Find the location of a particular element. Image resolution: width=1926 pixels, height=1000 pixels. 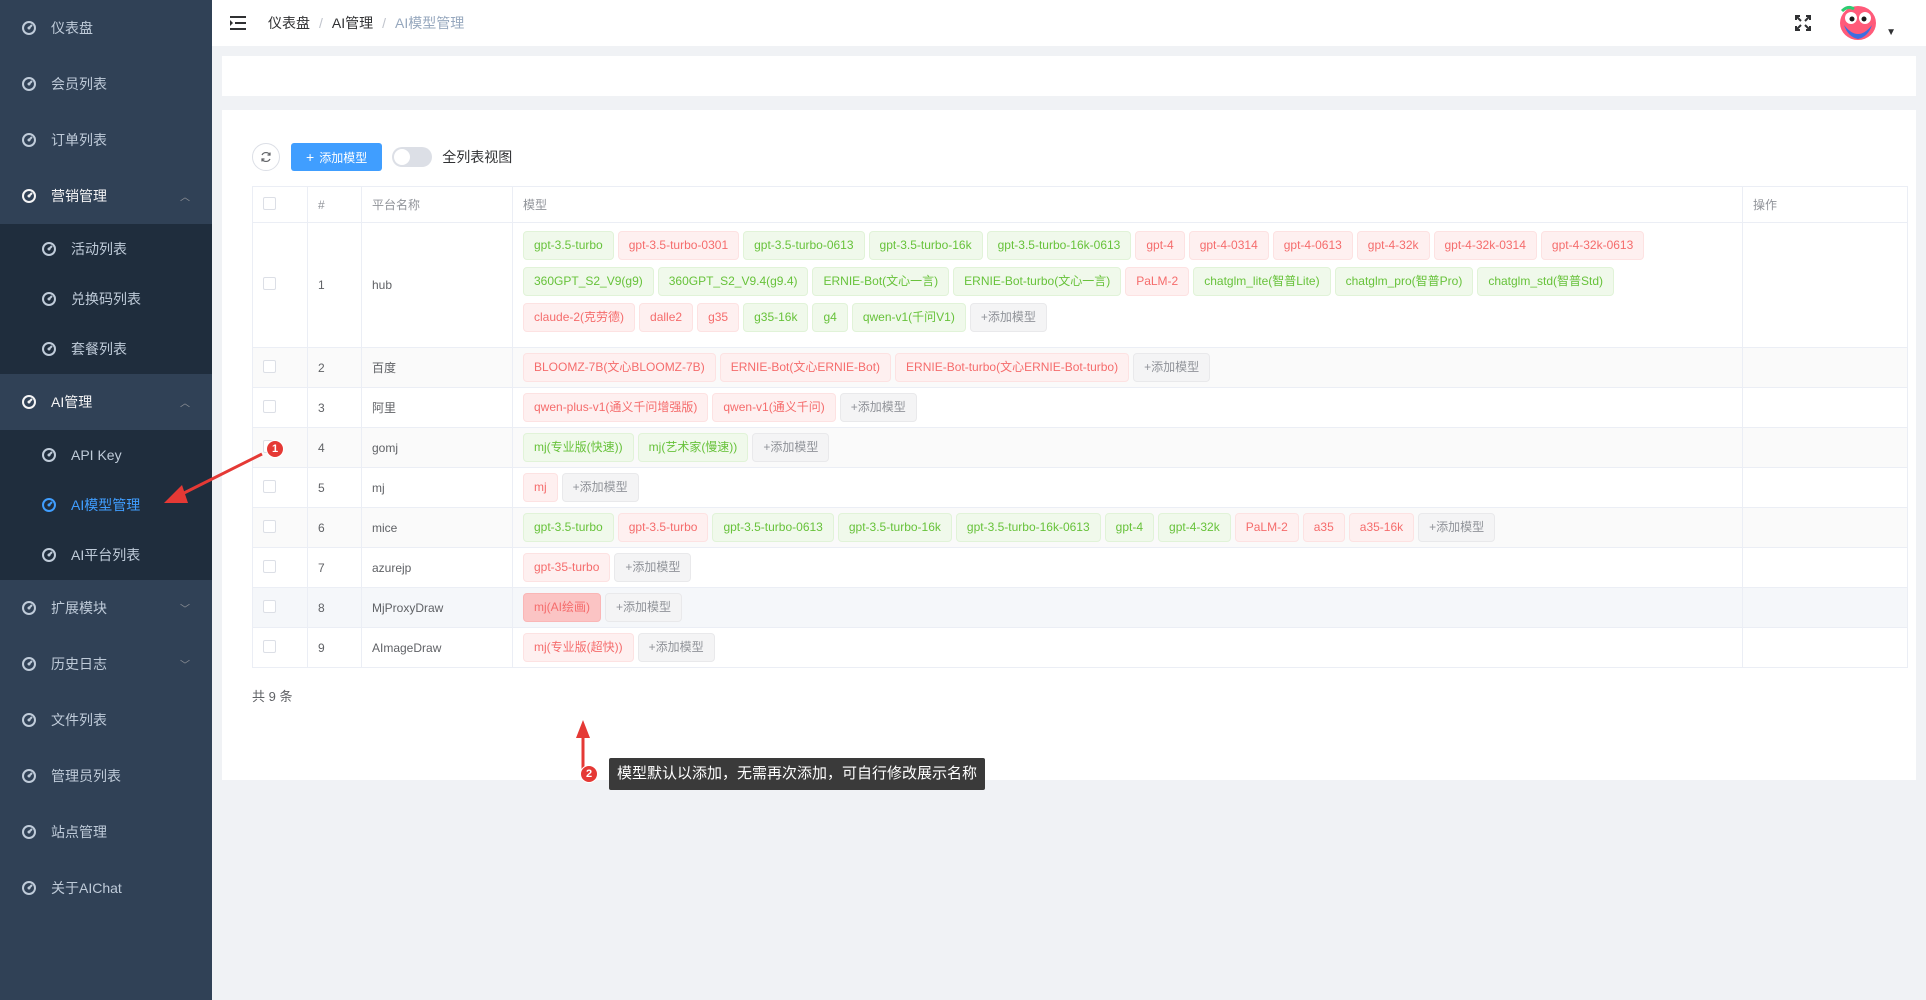

sidebar-subitem: API Key is located at coordinates (106, 455).